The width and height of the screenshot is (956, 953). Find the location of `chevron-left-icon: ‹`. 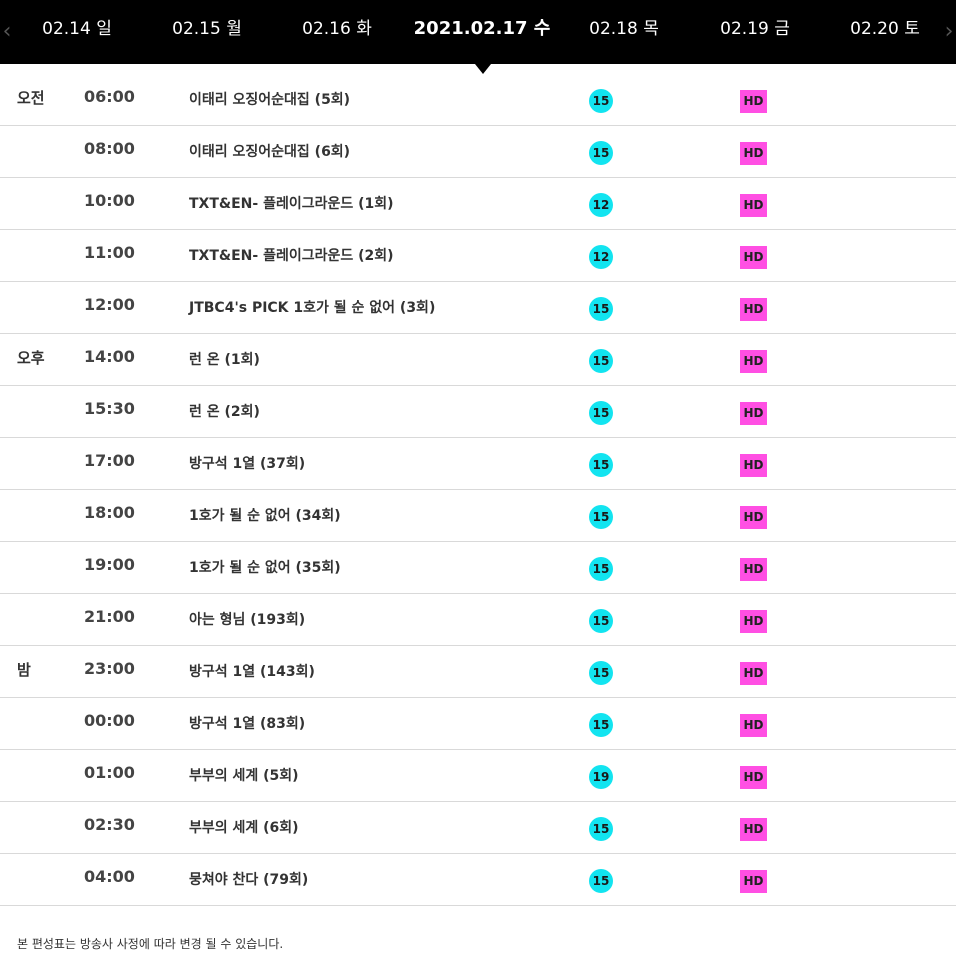

chevron-left-icon: ‹ is located at coordinates (7, 32).